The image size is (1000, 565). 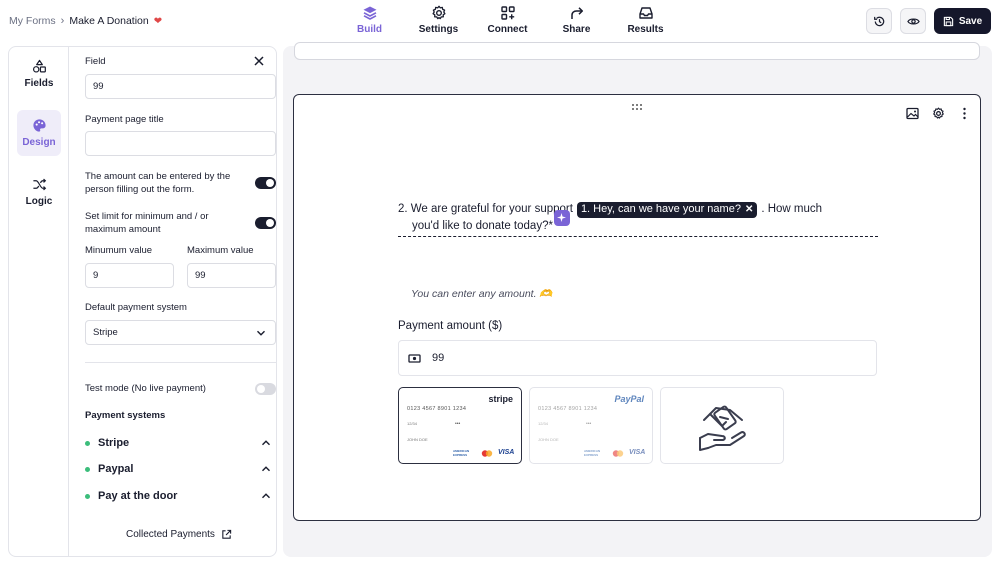 I want to click on max-value-label: Maximum value, so click(x=220, y=250).